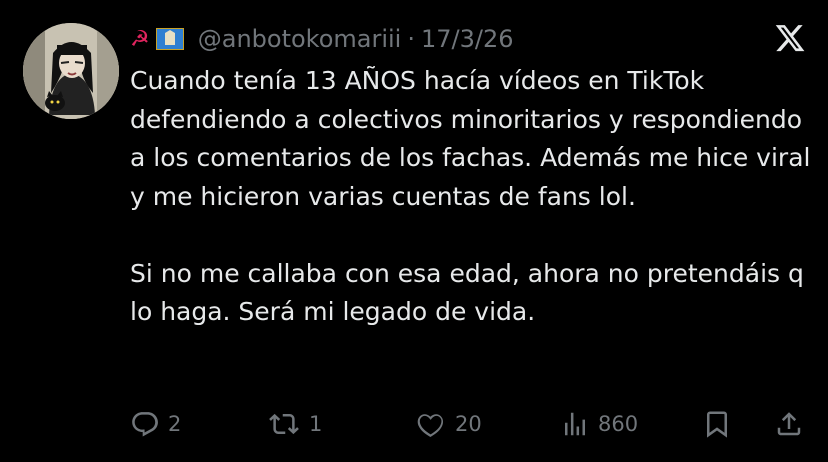 Image resolution: width=828 pixels, height=462 pixels. I want to click on like-count: 20, so click(468, 424).